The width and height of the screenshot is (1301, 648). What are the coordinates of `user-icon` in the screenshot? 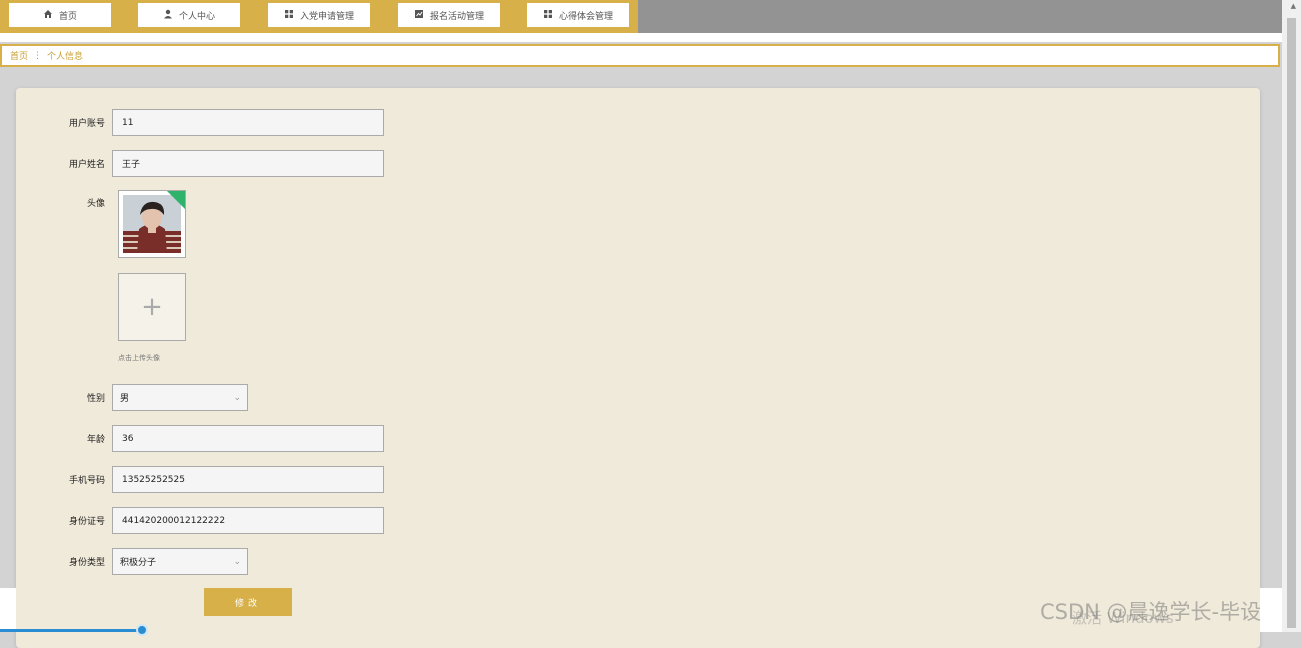 It's located at (168, 15).